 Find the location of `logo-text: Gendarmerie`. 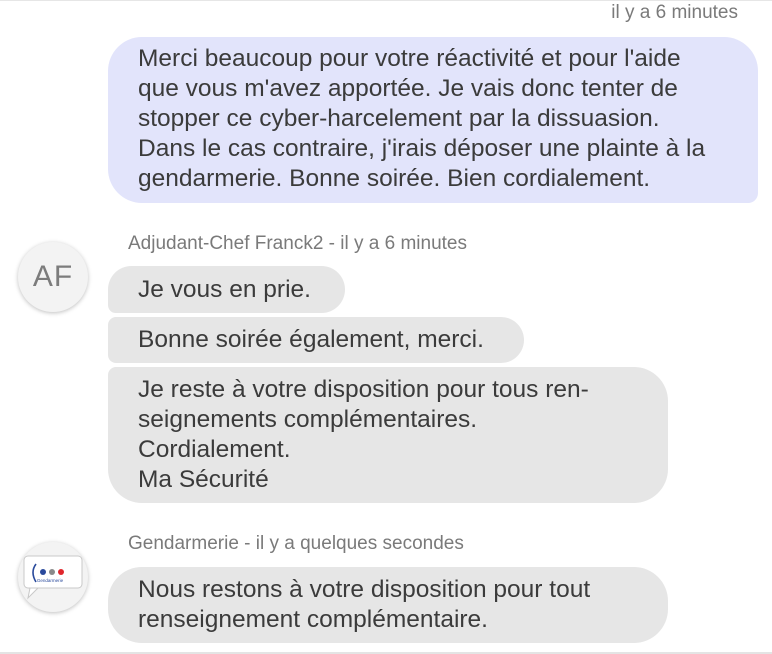

logo-text: Gendarmerie is located at coordinates (50, 580).